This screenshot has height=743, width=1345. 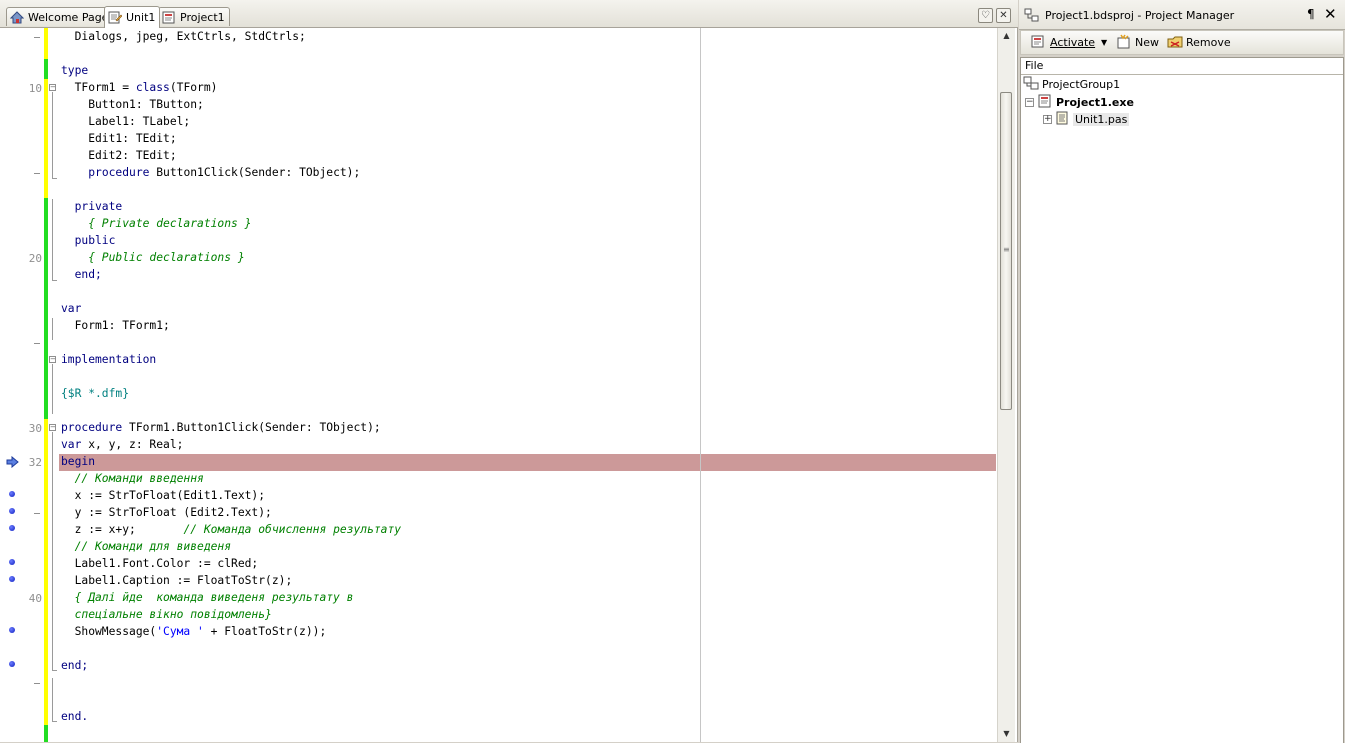 I want to click on scroll-down-button: ▼, so click(x=1006, y=734).